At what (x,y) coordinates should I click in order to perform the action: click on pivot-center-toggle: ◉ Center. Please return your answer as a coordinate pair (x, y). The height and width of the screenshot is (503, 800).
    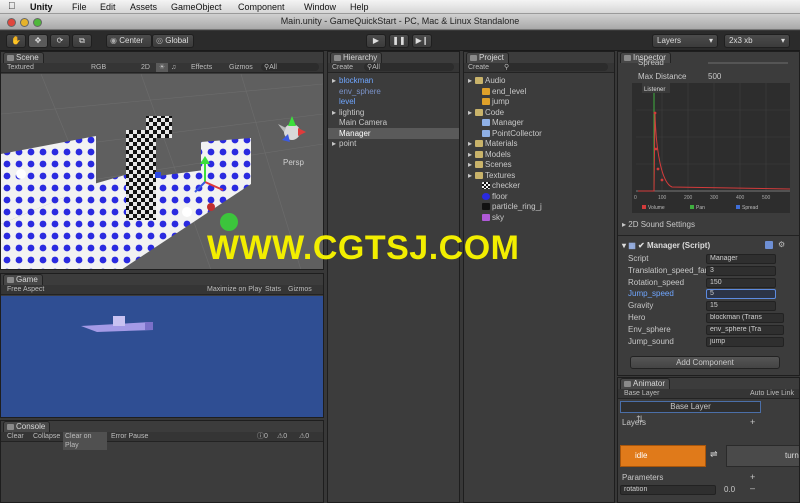
    Looking at the image, I should click on (129, 41).